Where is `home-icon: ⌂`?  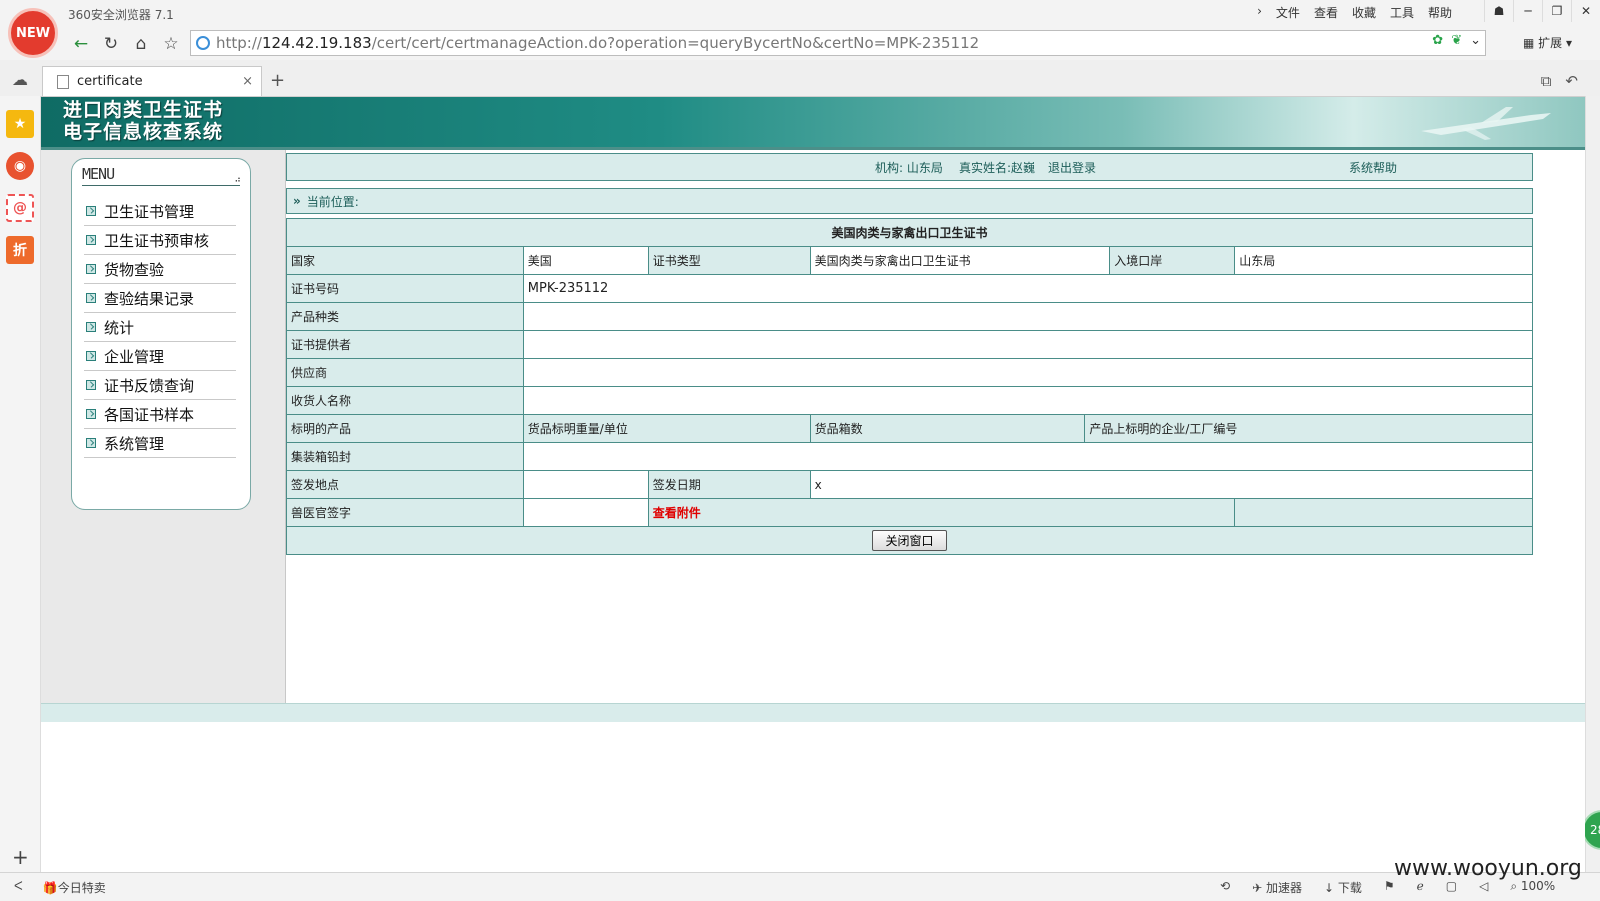 home-icon: ⌂ is located at coordinates (141, 44).